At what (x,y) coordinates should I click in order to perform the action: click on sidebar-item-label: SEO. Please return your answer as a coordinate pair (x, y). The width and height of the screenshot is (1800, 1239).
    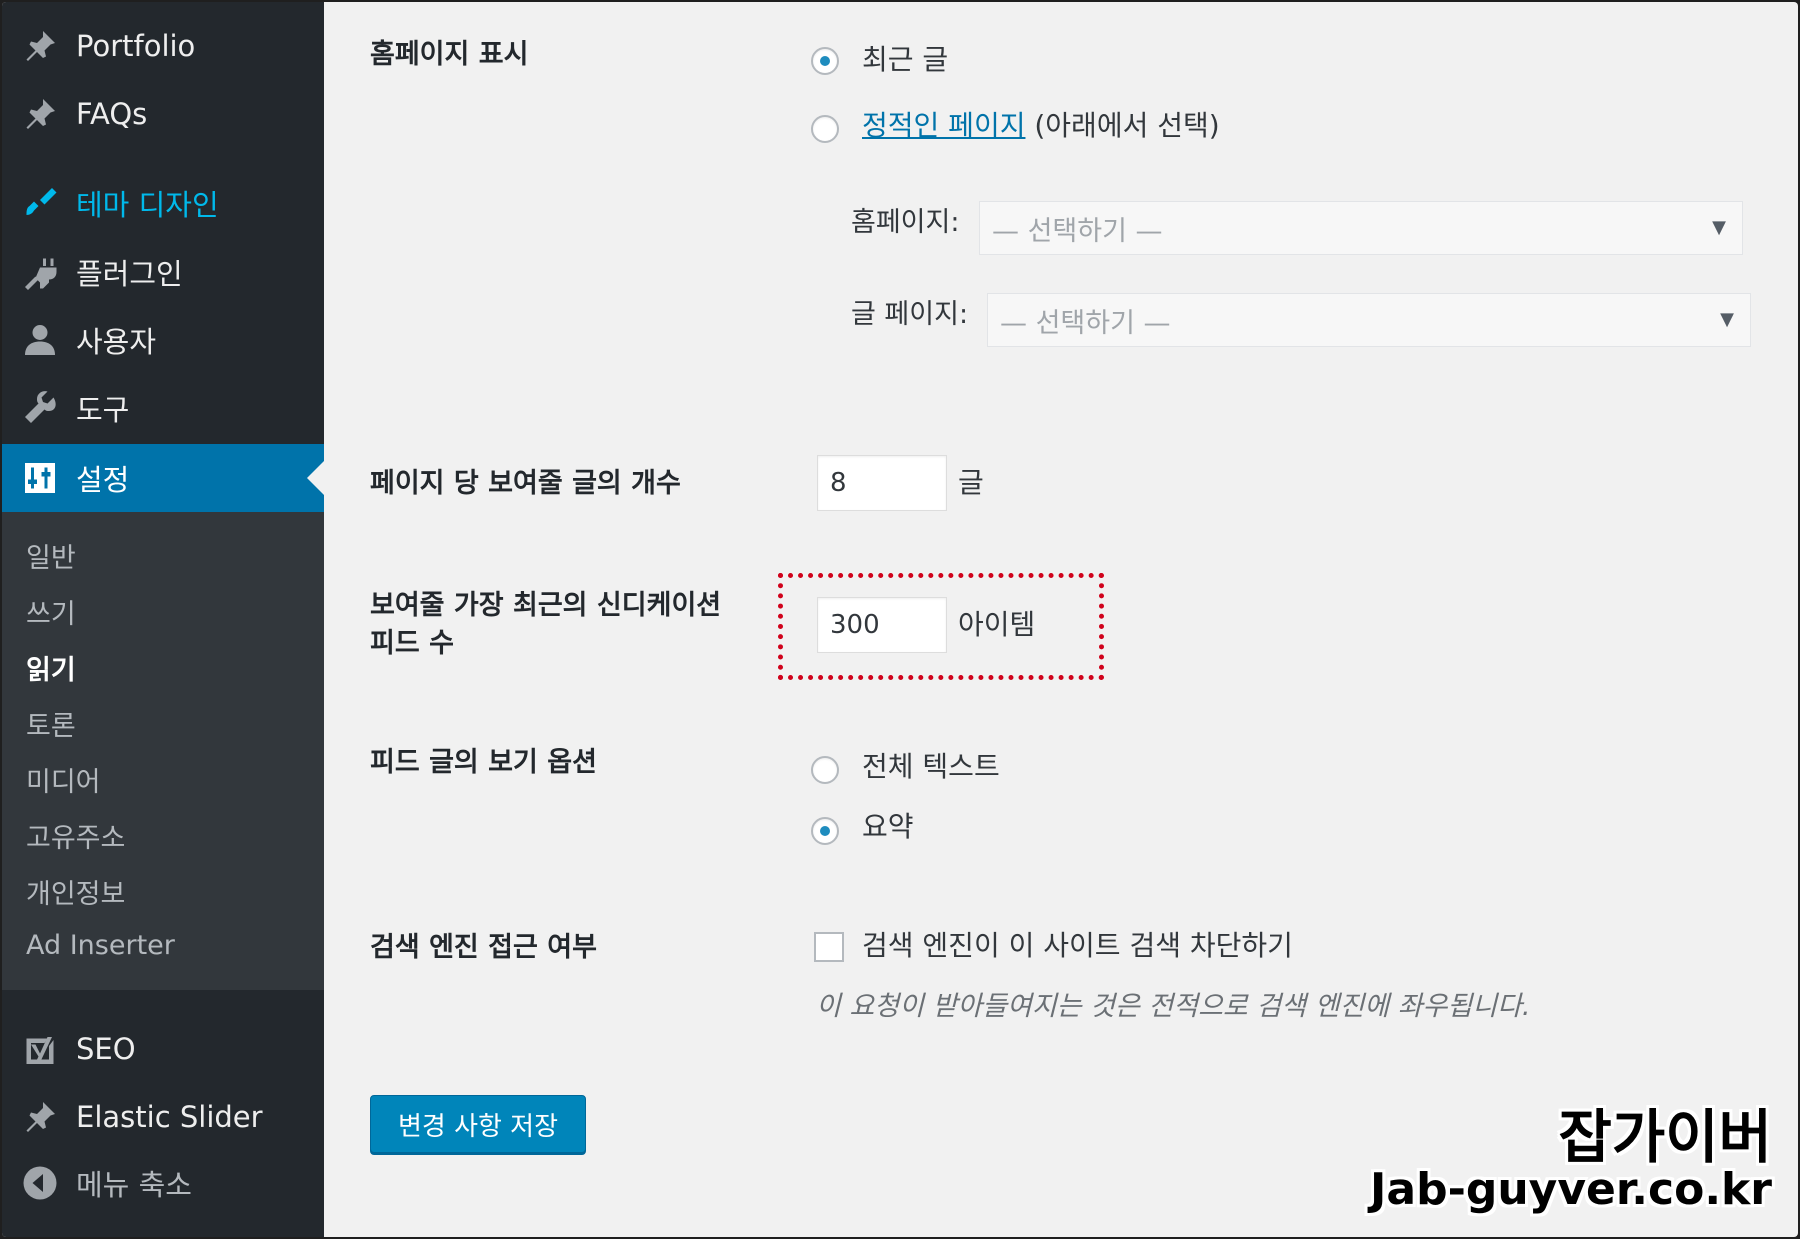
    Looking at the image, I should click on (106, 1049).